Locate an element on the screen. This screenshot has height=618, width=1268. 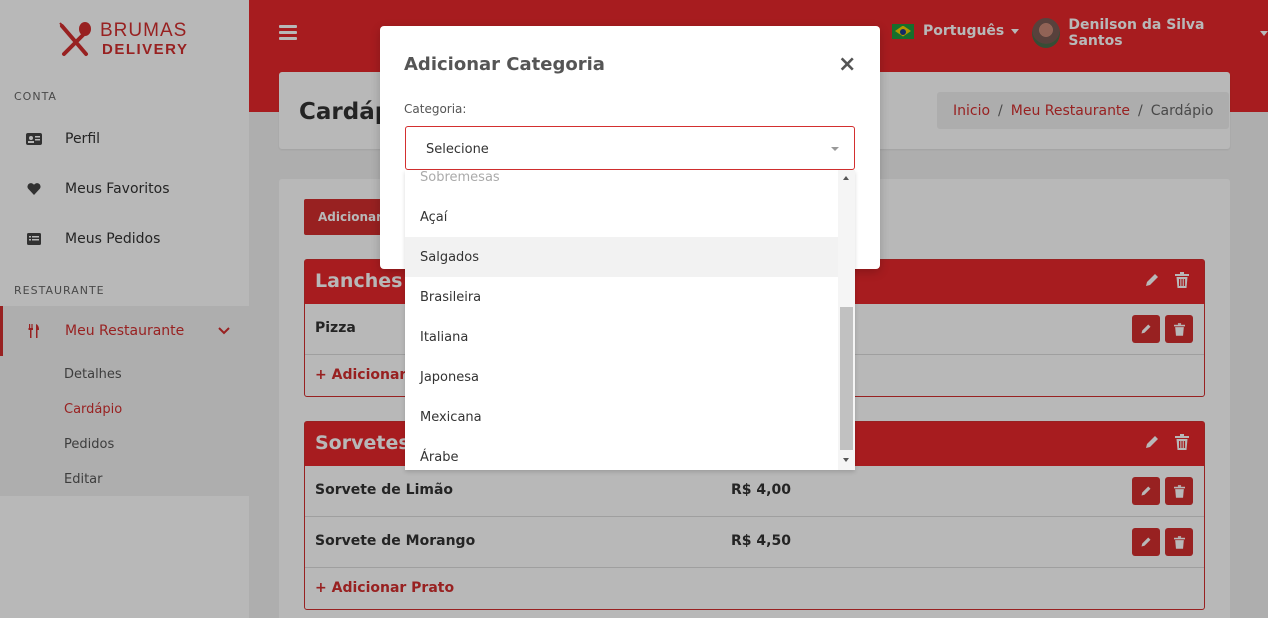
dropdown-option: Italiana is located at coordinates (621, 337).